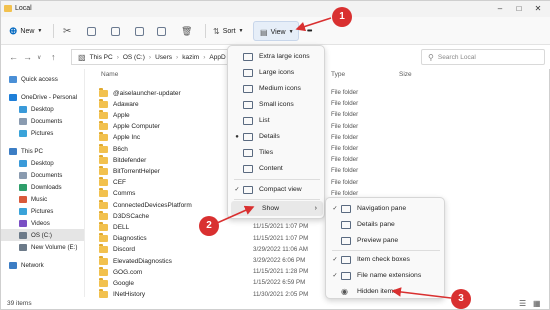 Image resolution: width=550 pixels, height=310 pixels. What do you see at coordinates (421, 293) in the screenshot?
I see `arrow-to-hidden-items` at bounding box center [421, 293].